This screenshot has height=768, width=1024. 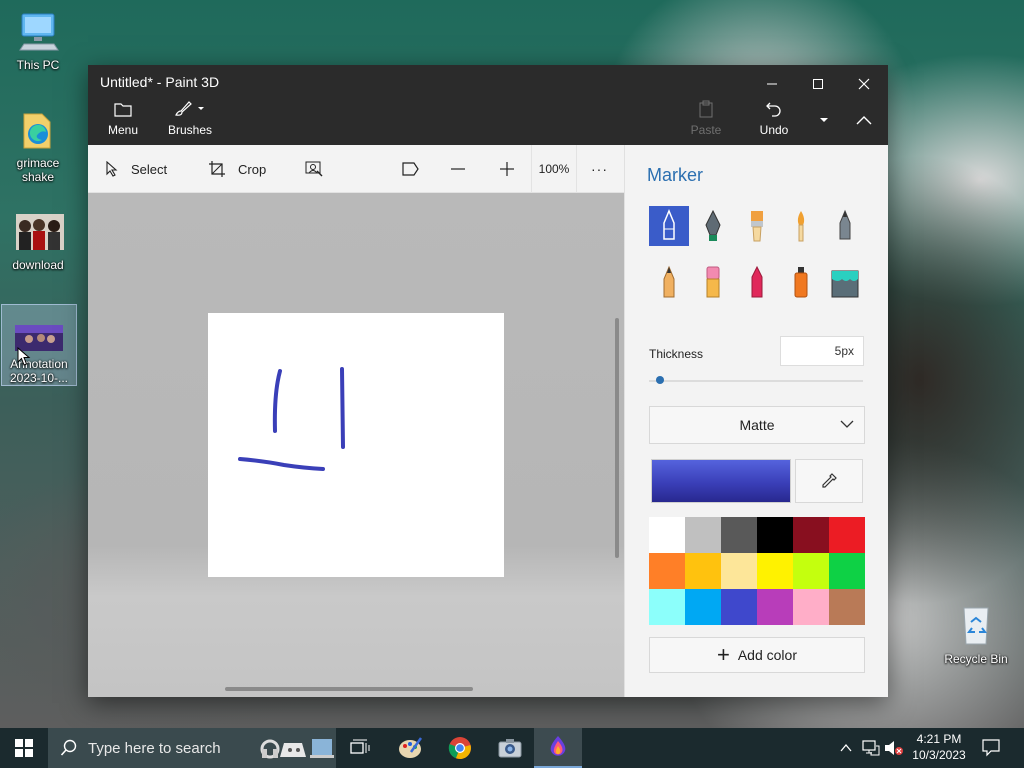 What do you see at coordinates (757, 282) in the screenshot?
I see `crayon-brush` at bounding box center [757, 282].